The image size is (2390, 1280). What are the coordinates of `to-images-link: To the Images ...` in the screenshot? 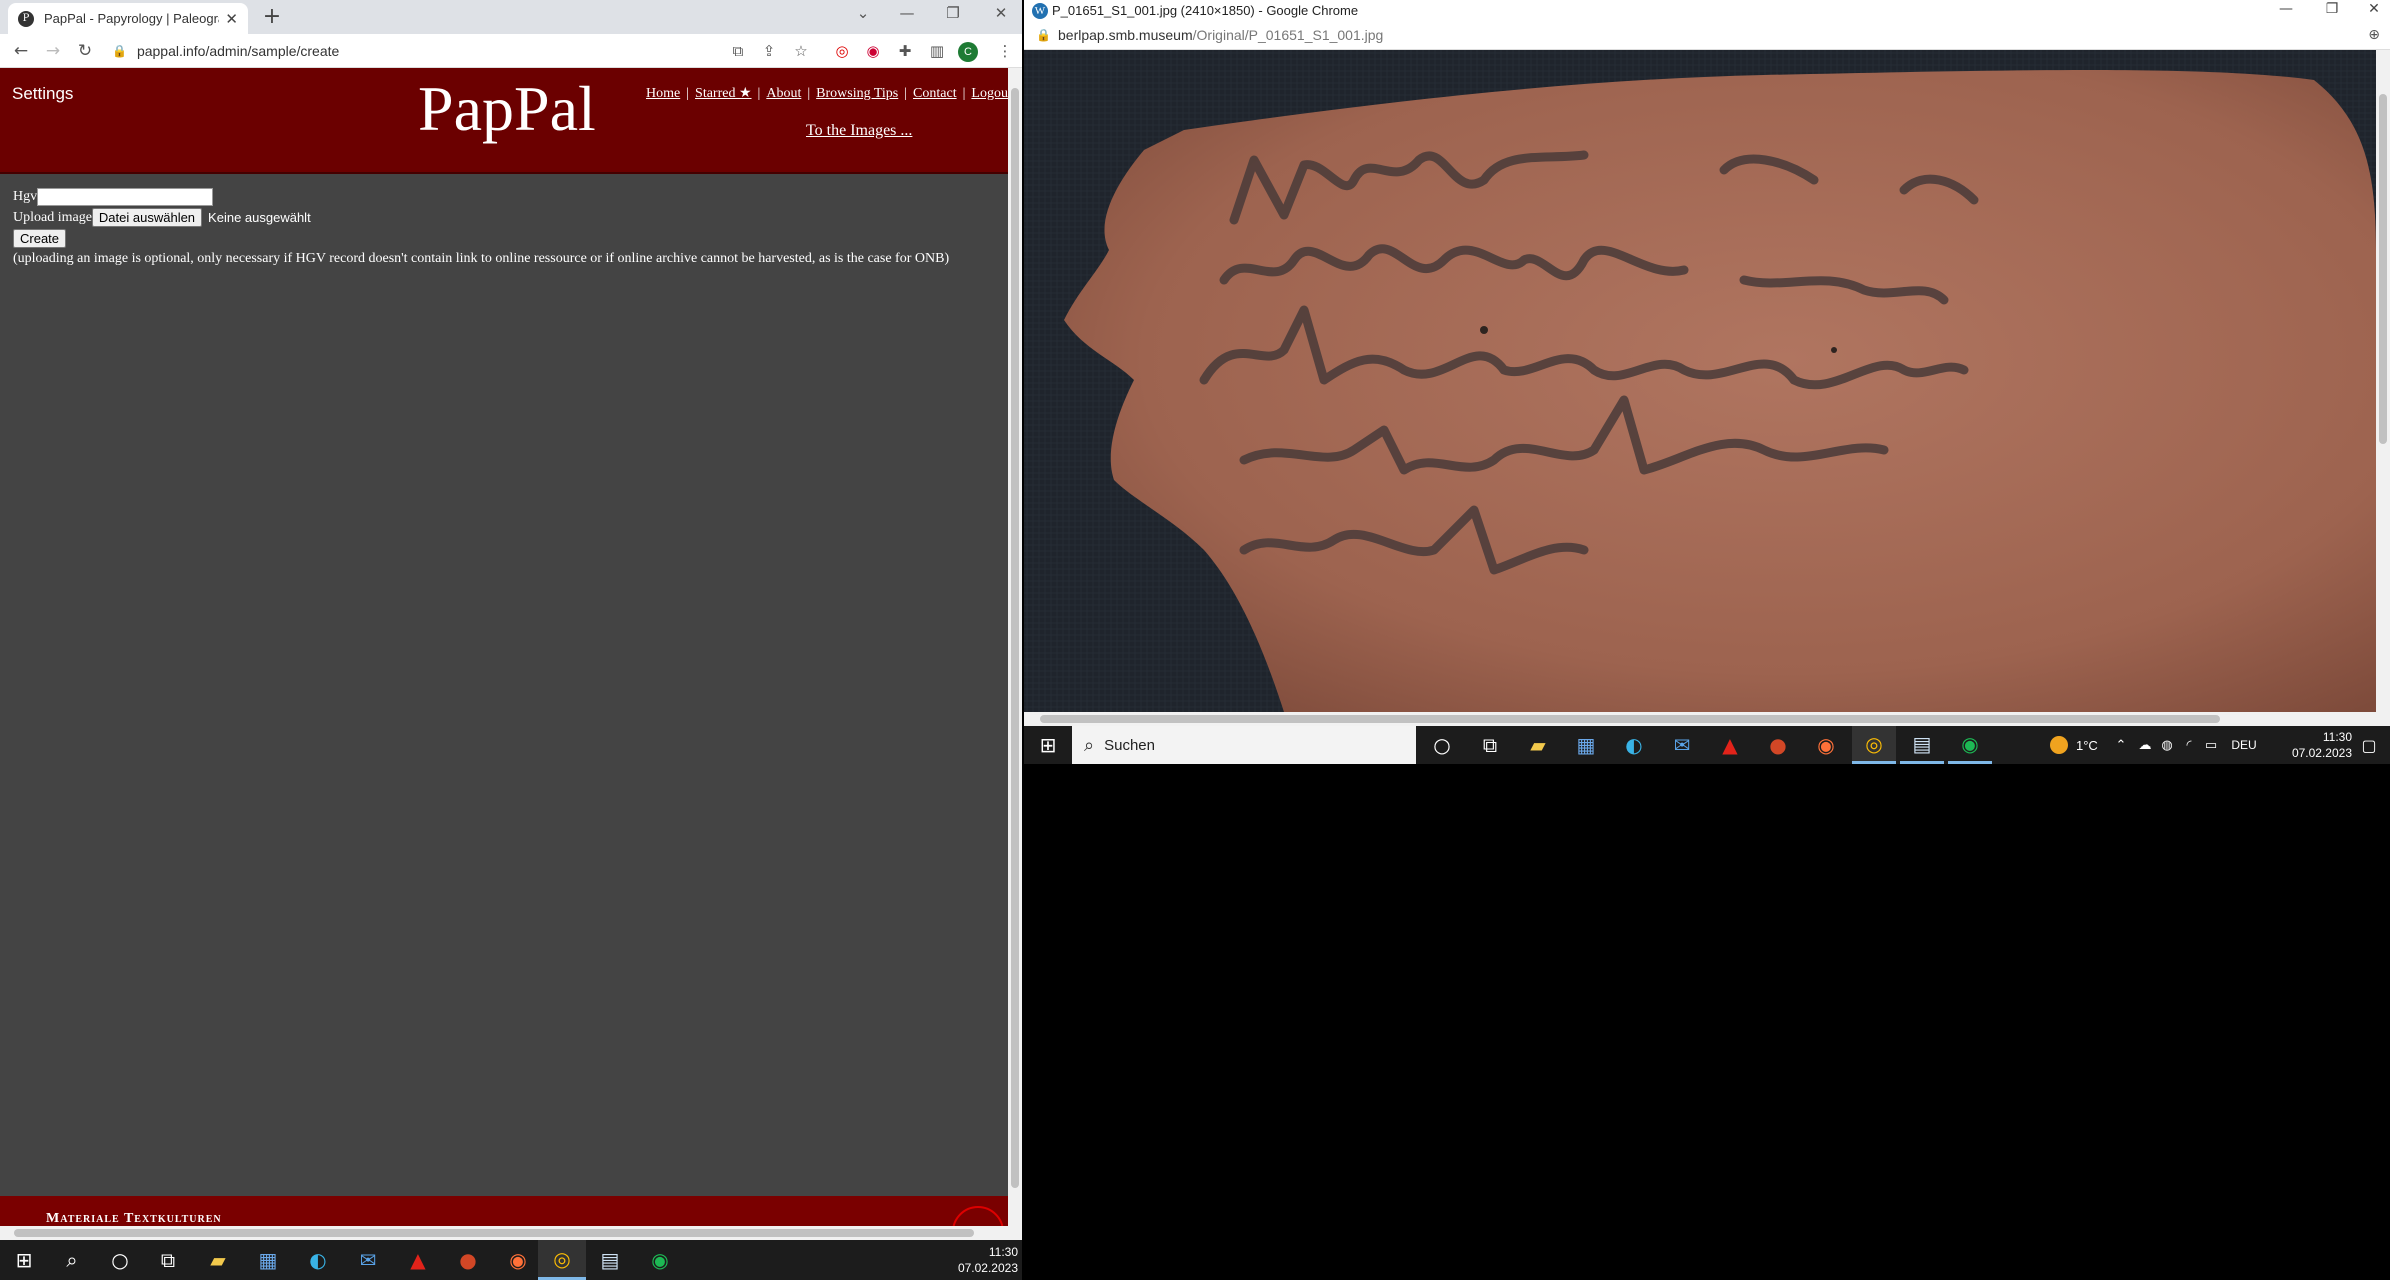 It's located at (859, 131).